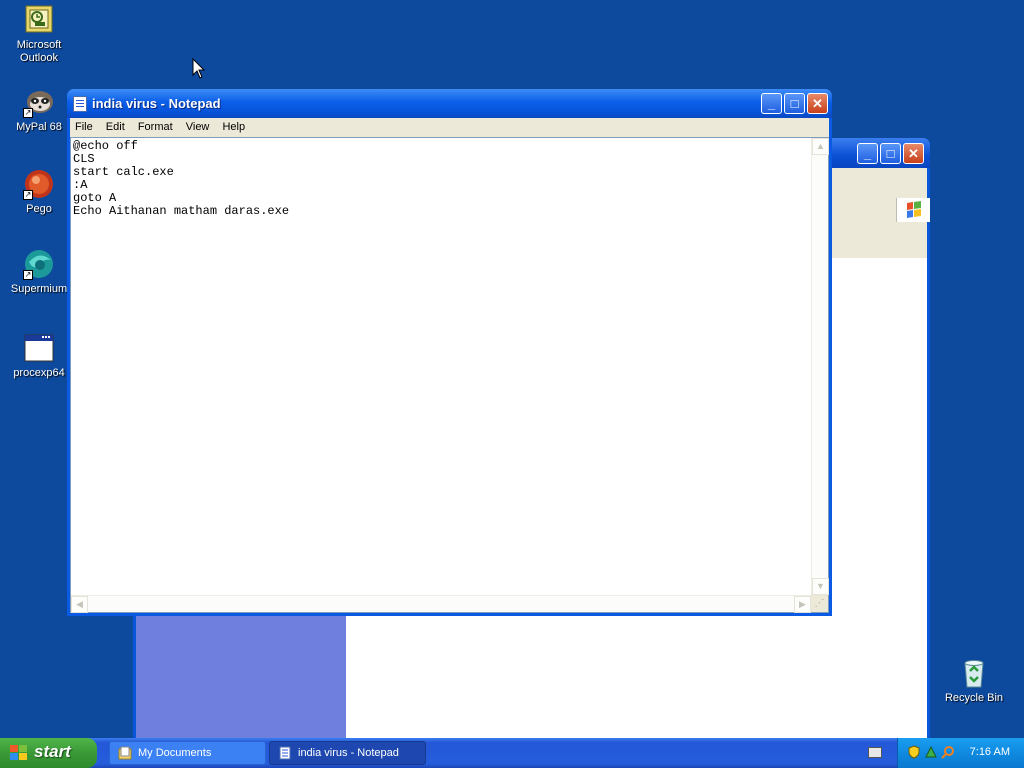 This screenshot has height=768, width=1024. What do you see at coordinates (39, 102) in the screenshot?
I see `raccoon-icon: ↗` at bounding box center [39, 102].